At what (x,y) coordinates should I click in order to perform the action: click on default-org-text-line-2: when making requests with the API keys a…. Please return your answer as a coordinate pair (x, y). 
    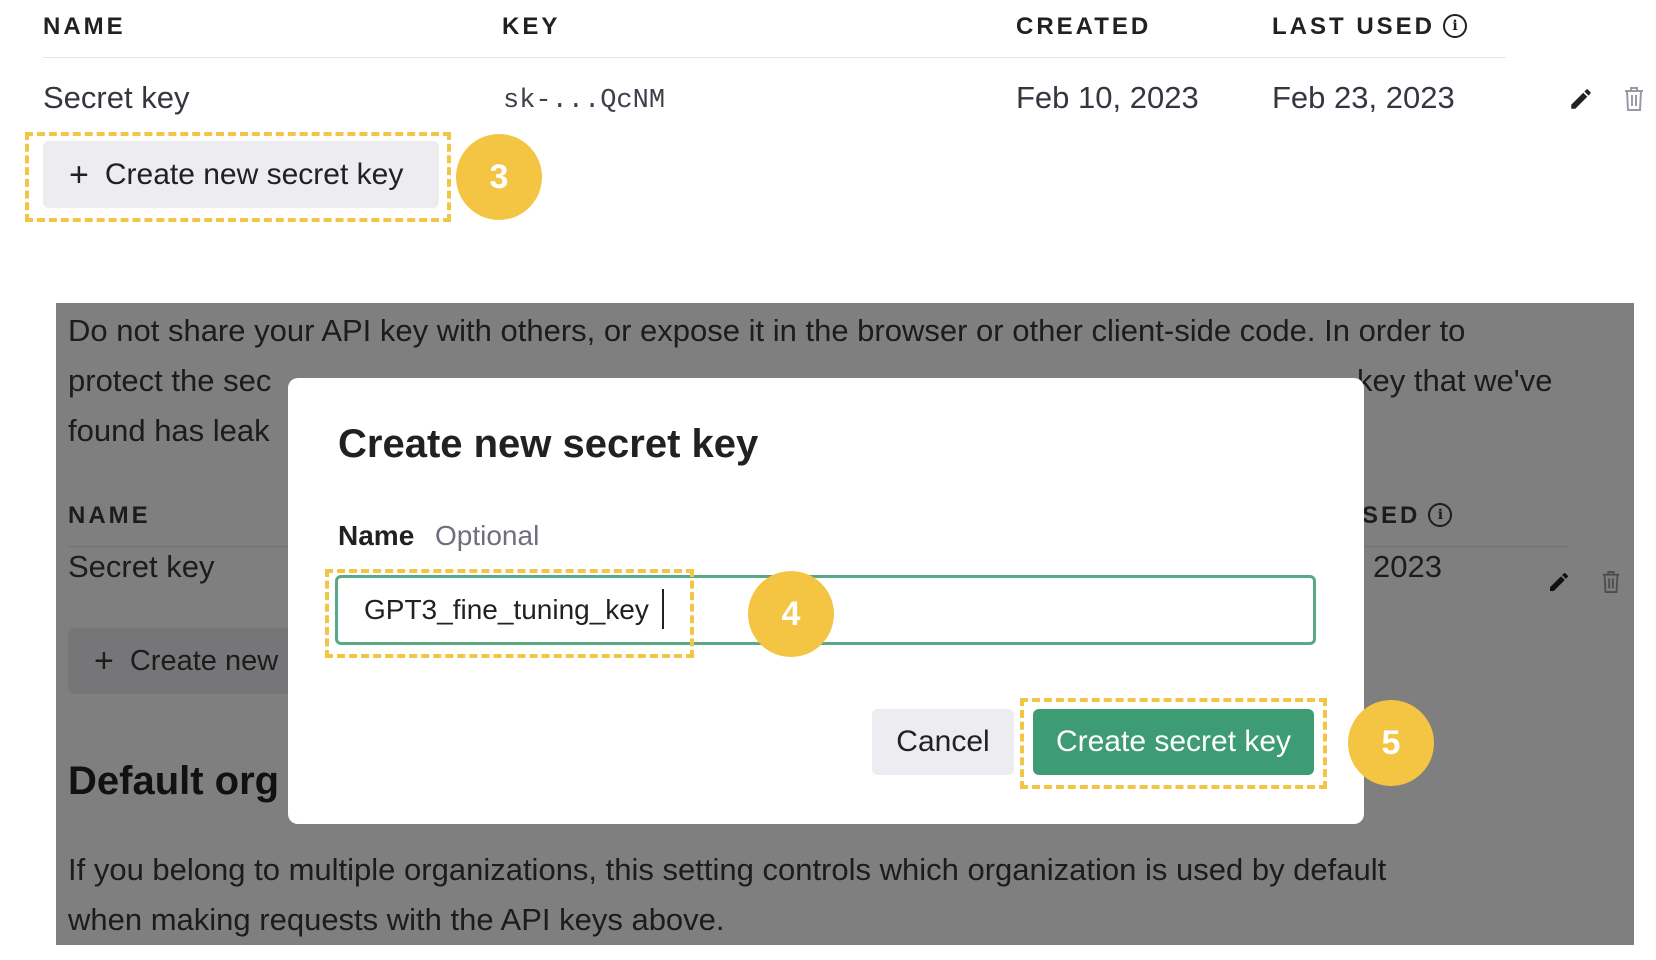
    Looking at the image, I should click on (396, 919).